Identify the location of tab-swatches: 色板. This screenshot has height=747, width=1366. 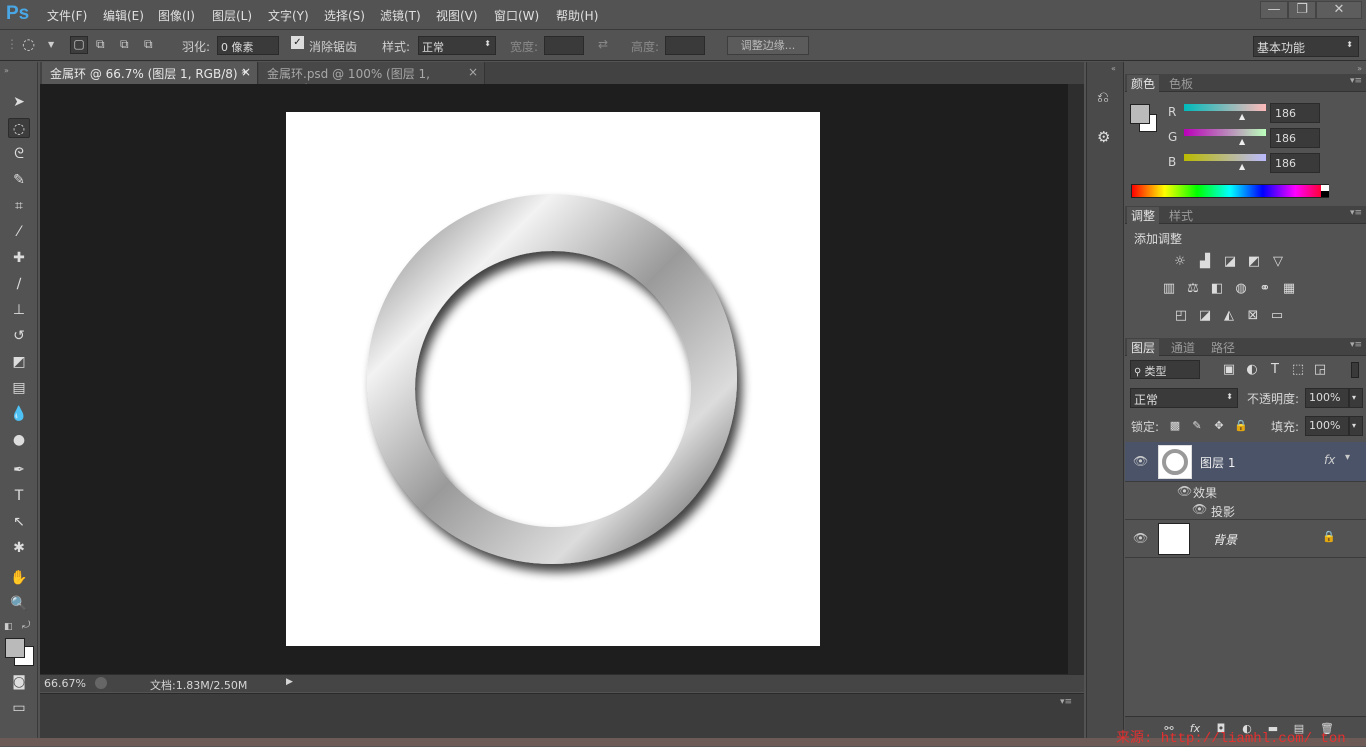
(1181, 83).